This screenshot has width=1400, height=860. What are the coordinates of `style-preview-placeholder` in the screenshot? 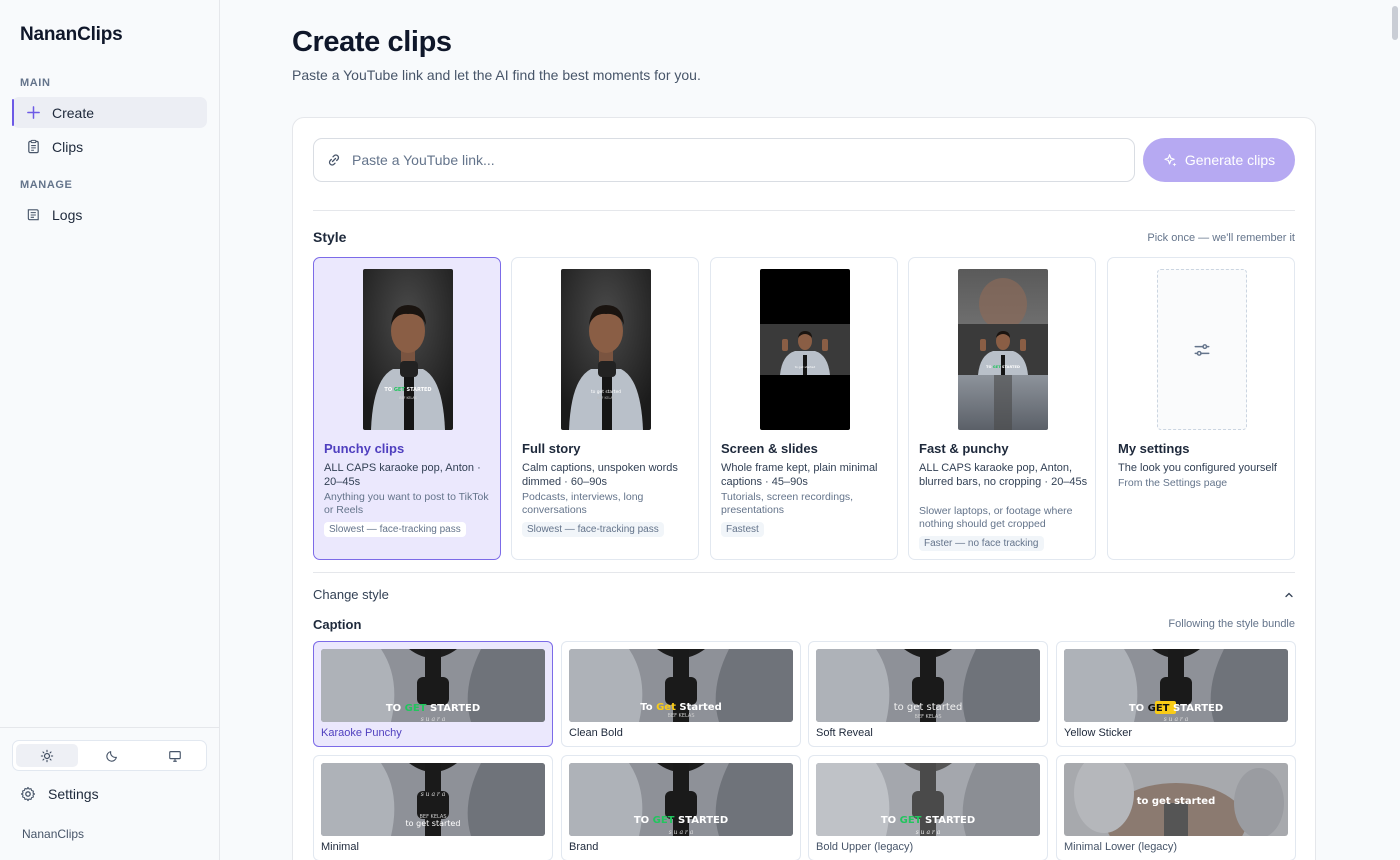 It's located at (1202, 349).